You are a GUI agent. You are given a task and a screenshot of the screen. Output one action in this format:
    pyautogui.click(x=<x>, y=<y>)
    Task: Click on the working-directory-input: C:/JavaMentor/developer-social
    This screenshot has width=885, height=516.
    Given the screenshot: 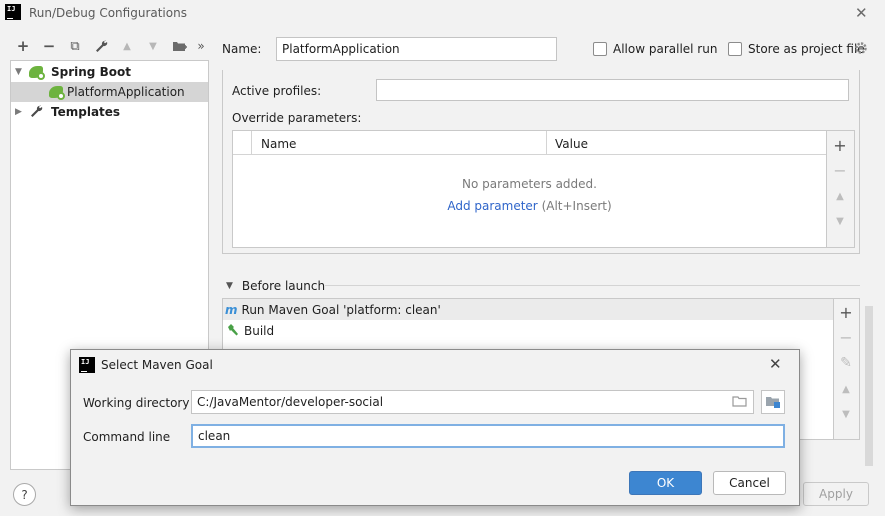 What is the action you would take?
    pyautogui.click(x=472, y=402)
    